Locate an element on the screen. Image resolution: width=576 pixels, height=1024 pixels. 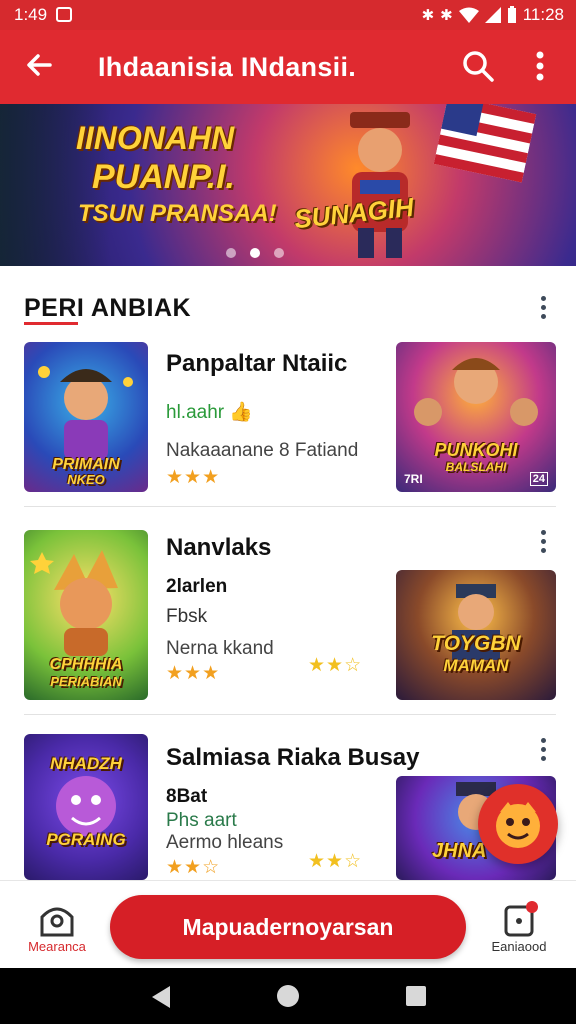
more-options-icon is located at coordinates (540, 66).